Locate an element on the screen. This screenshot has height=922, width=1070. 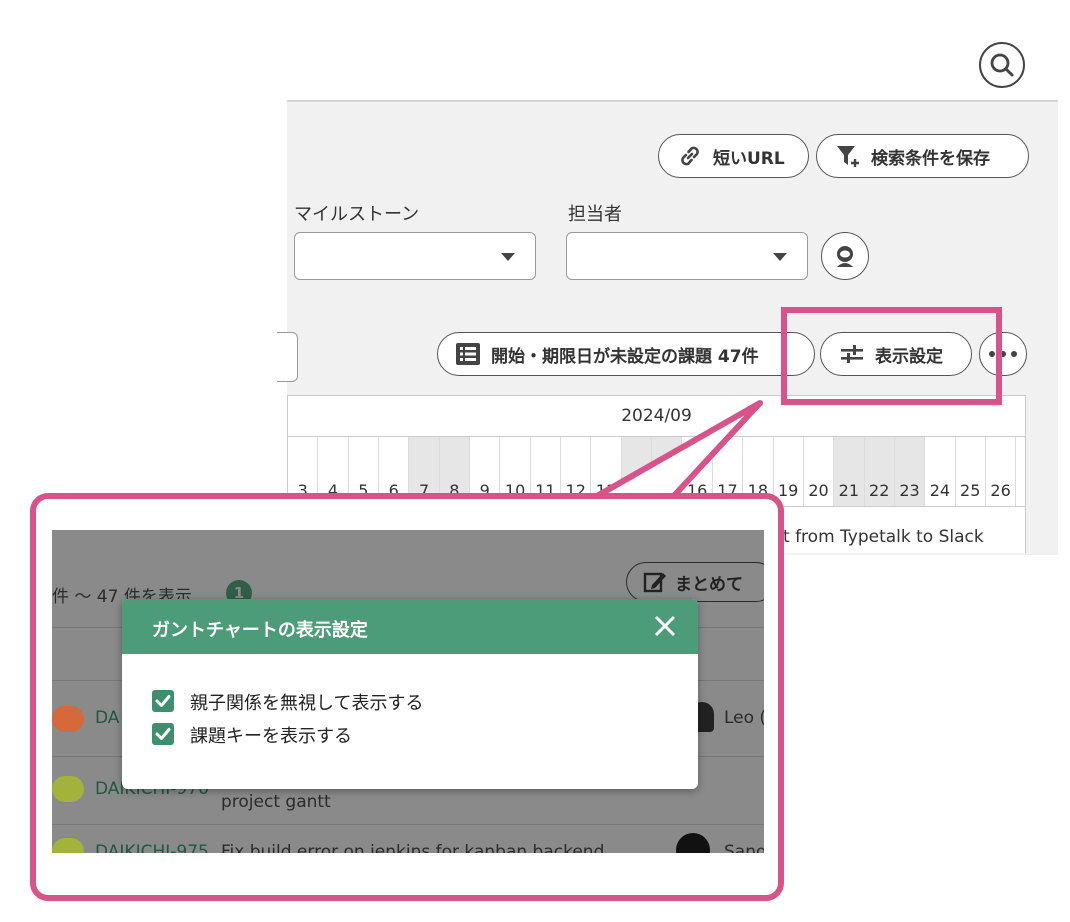
assignee-label: 担当者 is located at coordinates (595, 214).